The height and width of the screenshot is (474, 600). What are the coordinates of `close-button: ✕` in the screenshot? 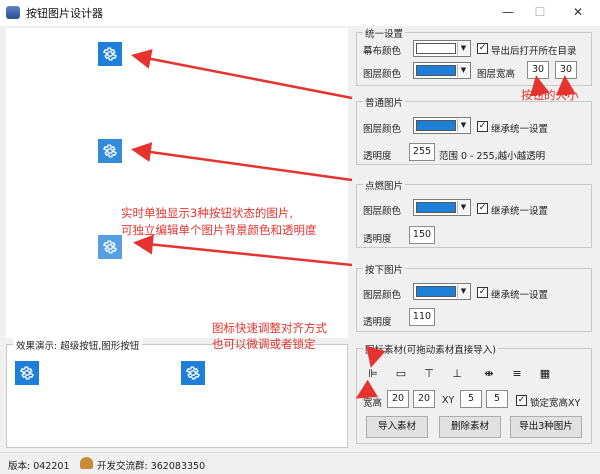 It's located at (578, 12).